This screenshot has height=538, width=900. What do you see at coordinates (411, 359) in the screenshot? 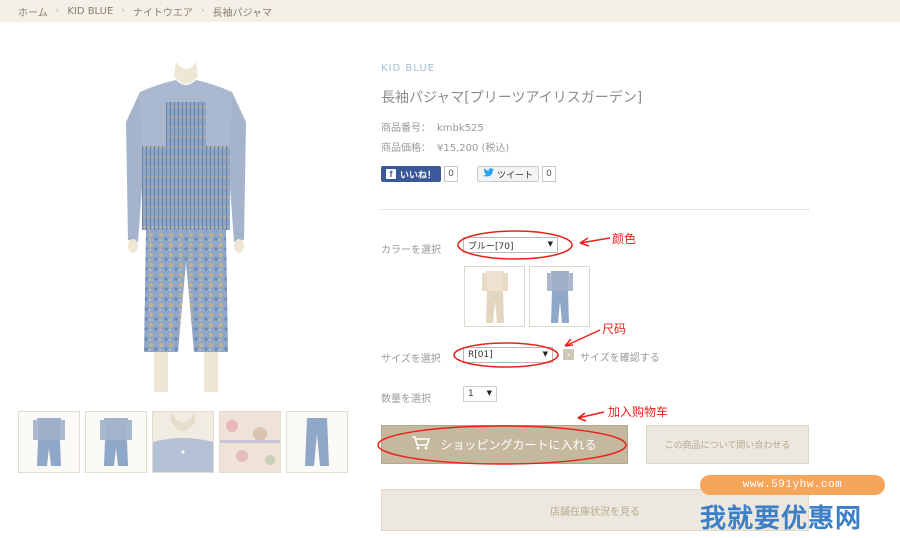
I see `size-label: サイズを選択` at bounding box center [411, 359].